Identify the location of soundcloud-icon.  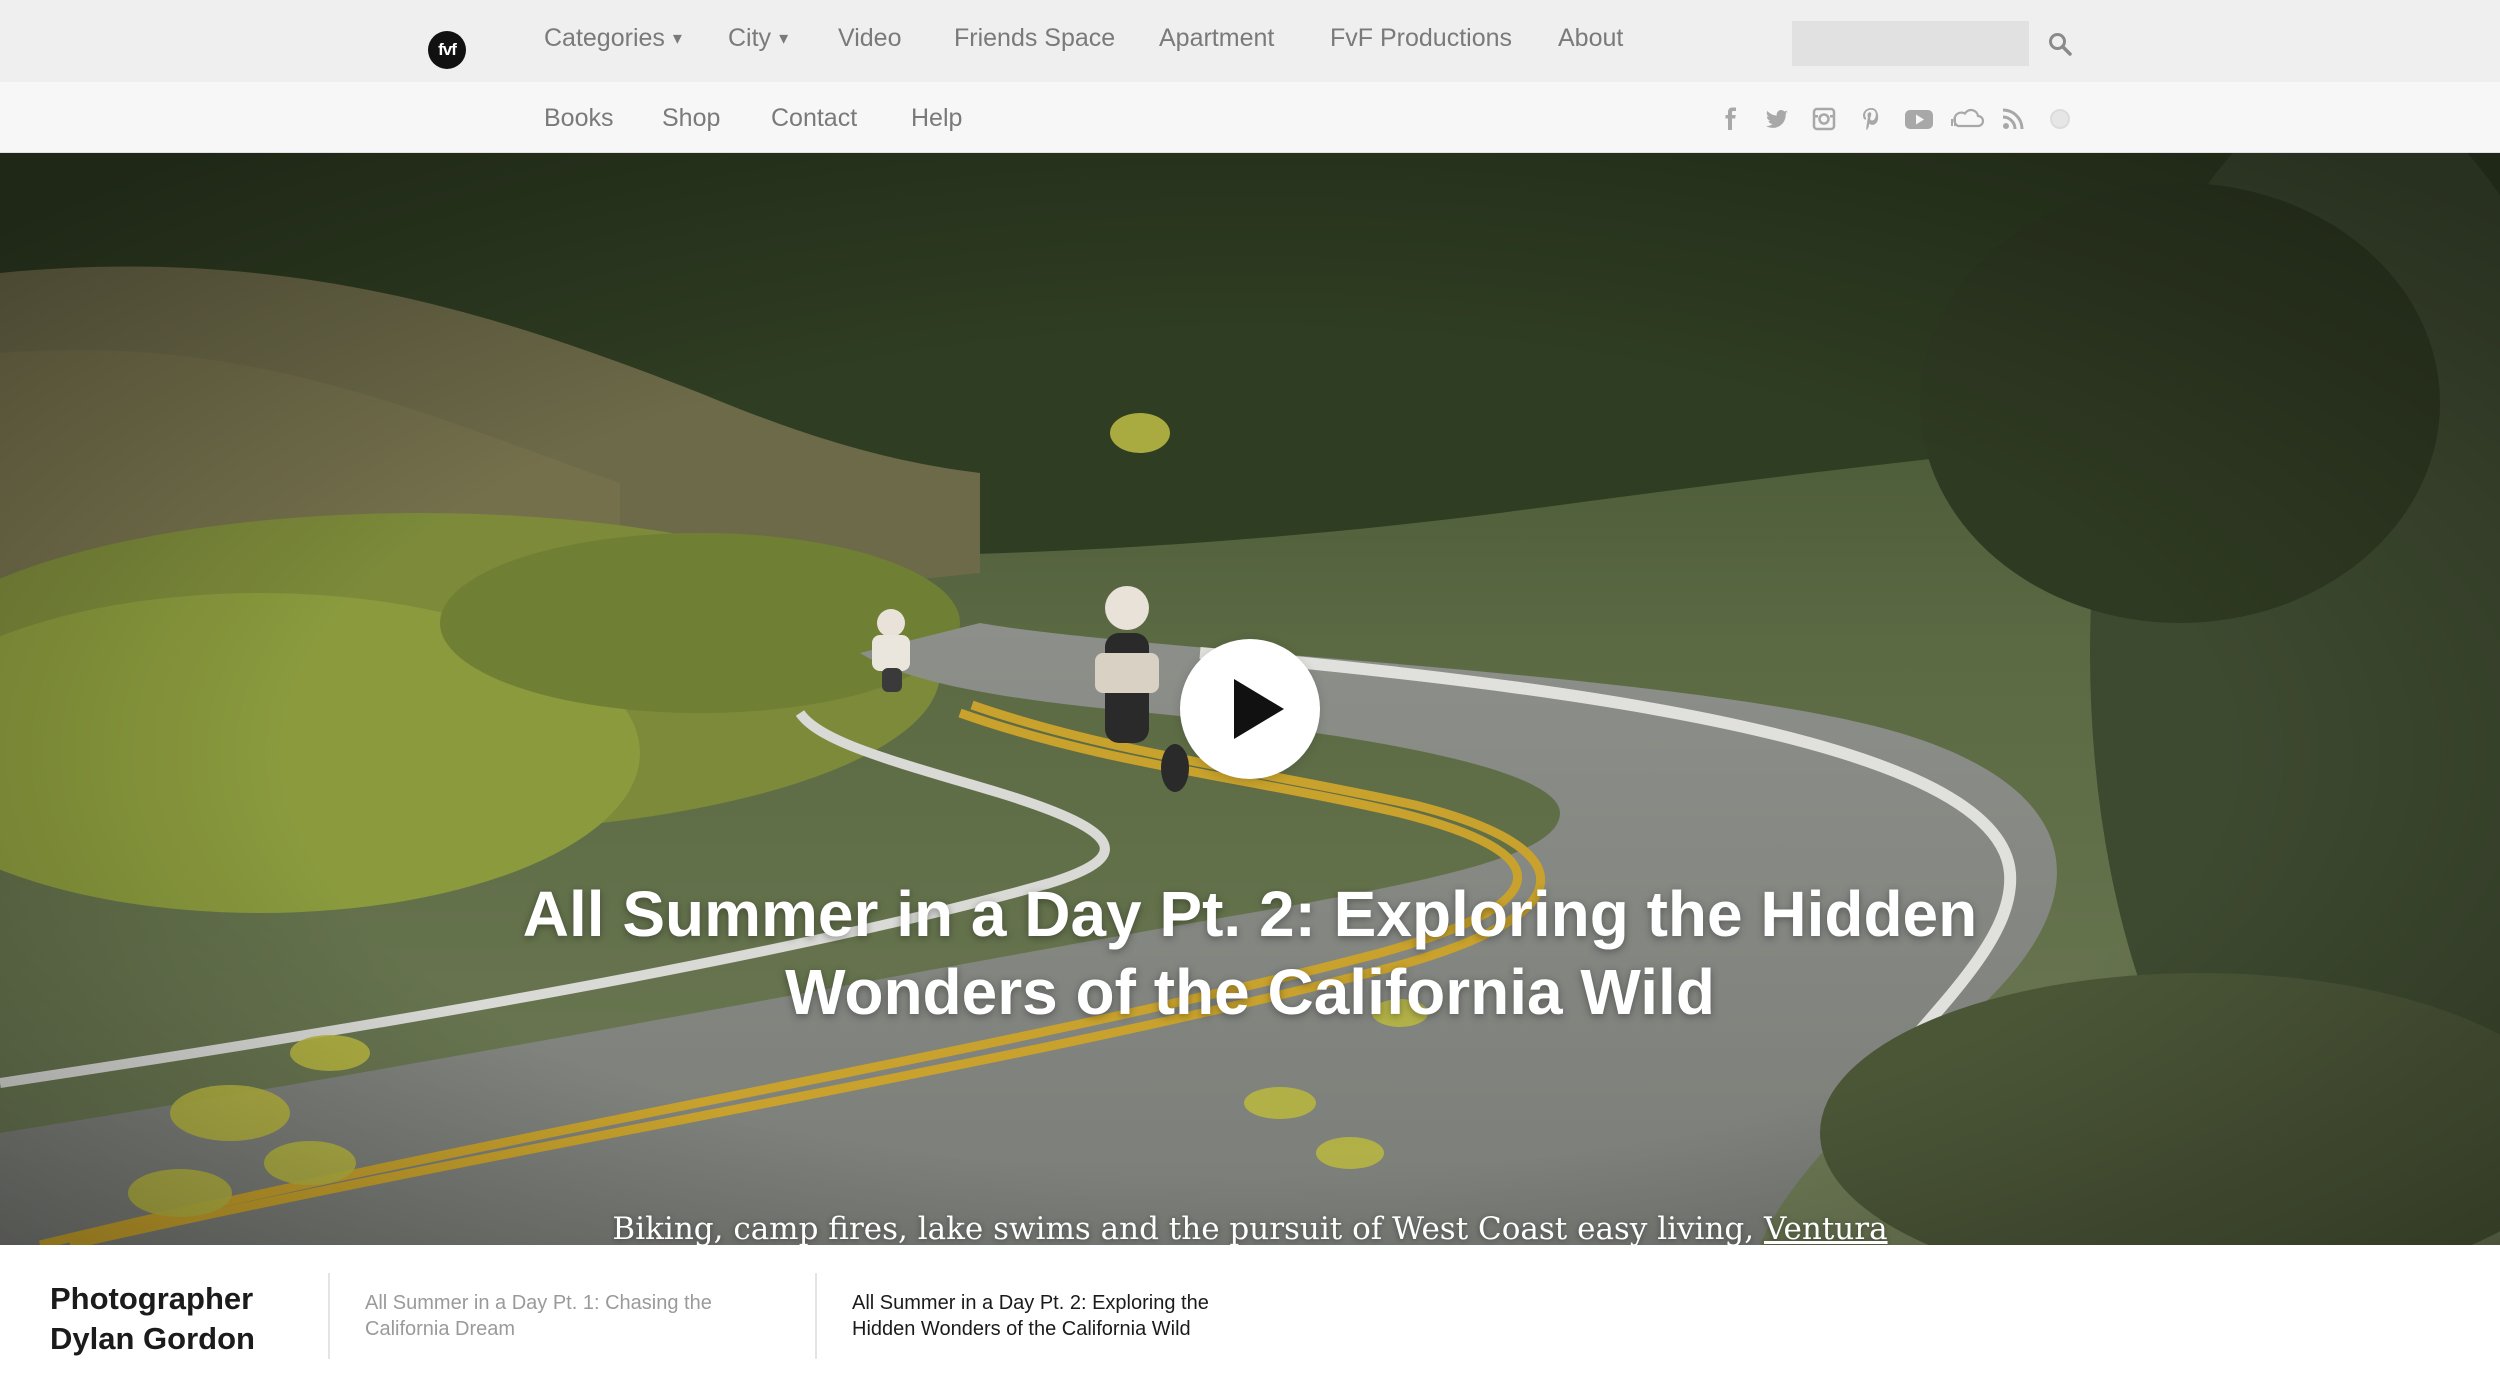
(1967, 119).